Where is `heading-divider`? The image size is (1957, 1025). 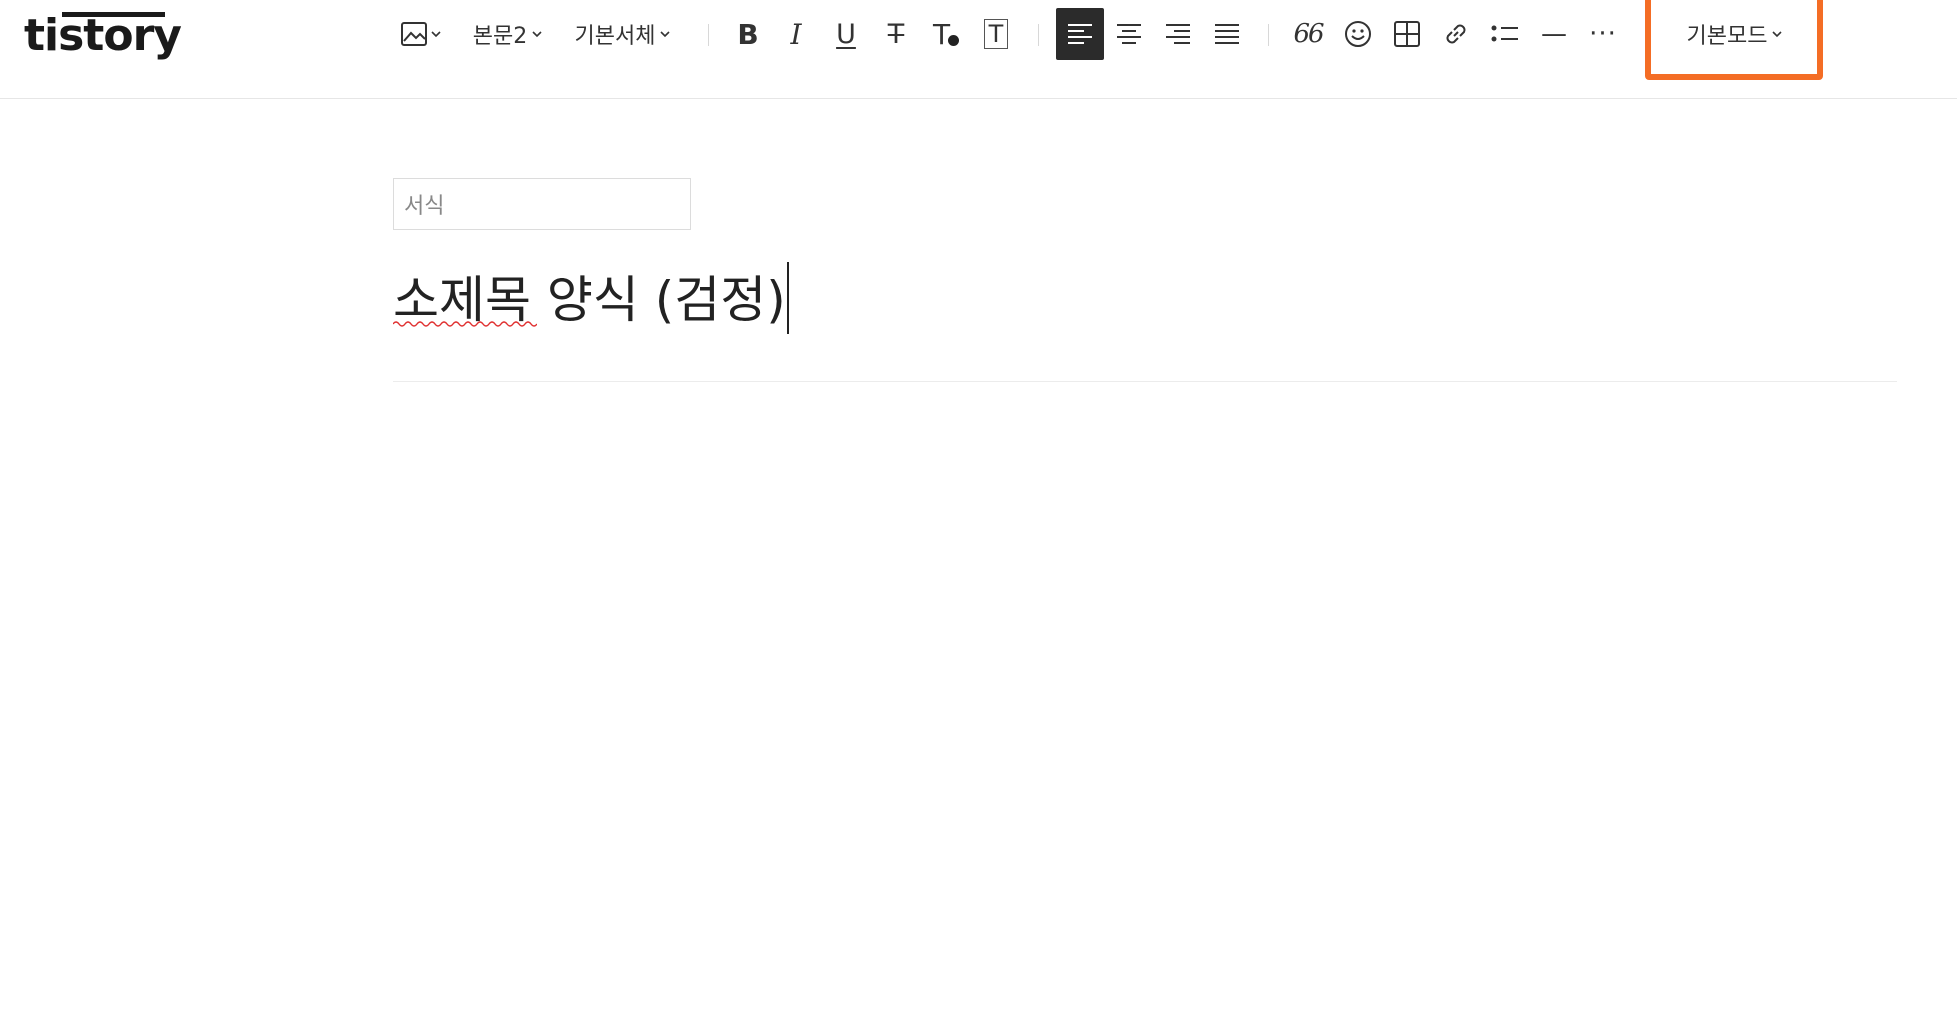 heading-divider is located at coordinates (1145, 381).